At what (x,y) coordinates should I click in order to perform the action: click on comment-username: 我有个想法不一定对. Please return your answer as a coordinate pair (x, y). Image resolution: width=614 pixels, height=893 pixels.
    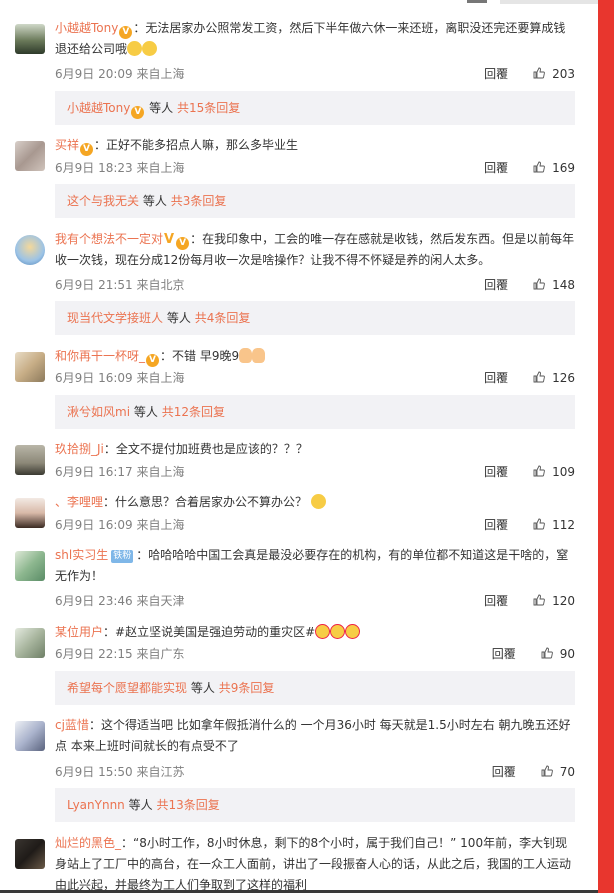
    Looking at the image, I should click on (109, 239).